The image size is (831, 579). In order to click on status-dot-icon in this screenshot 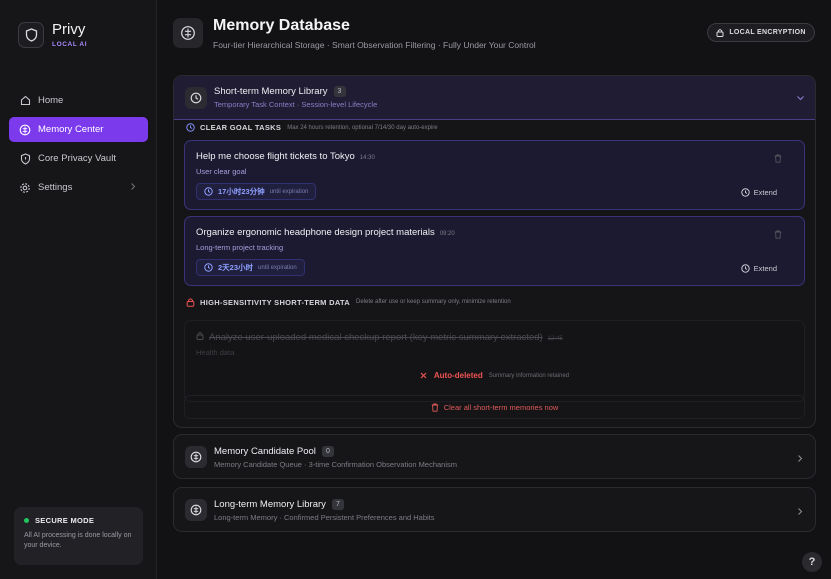, I will do `click(26, 520)`.